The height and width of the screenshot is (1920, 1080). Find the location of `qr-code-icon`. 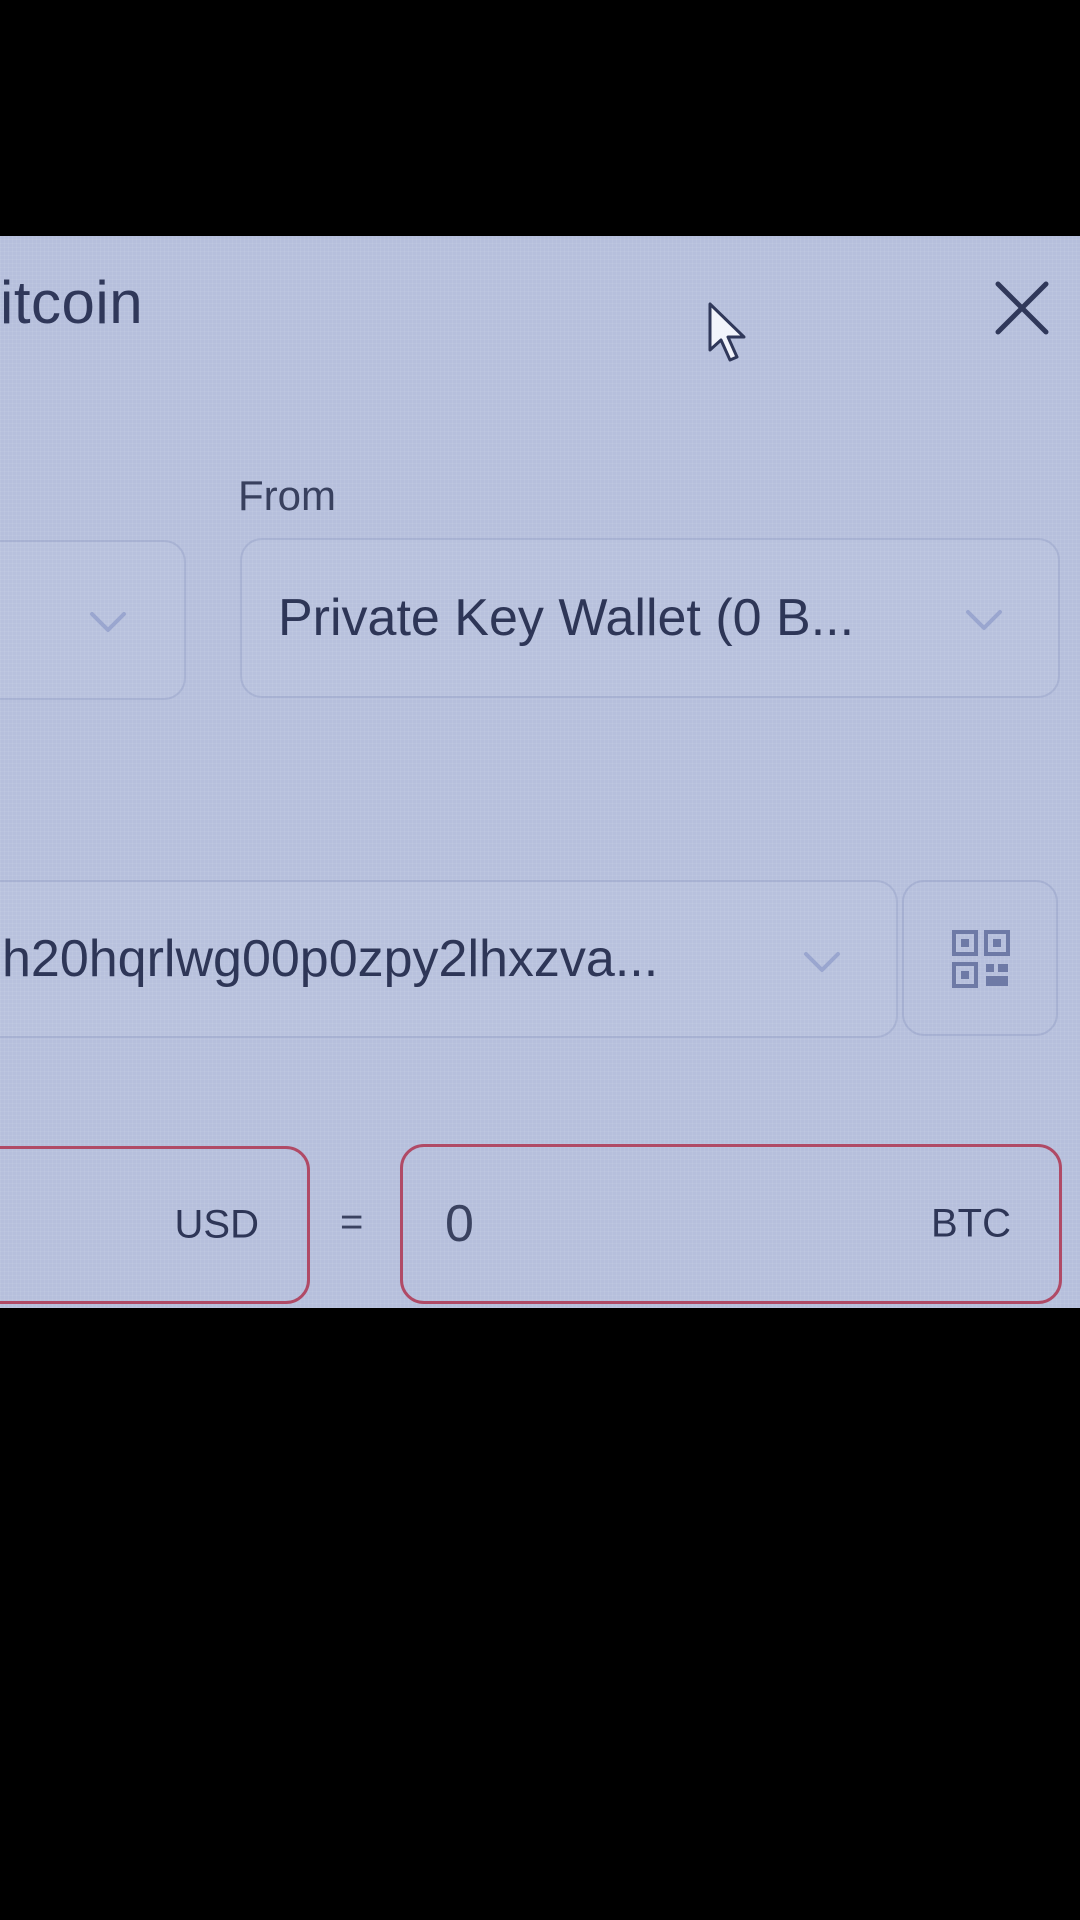

qr-code-icon is located at coordinates (981, 959).